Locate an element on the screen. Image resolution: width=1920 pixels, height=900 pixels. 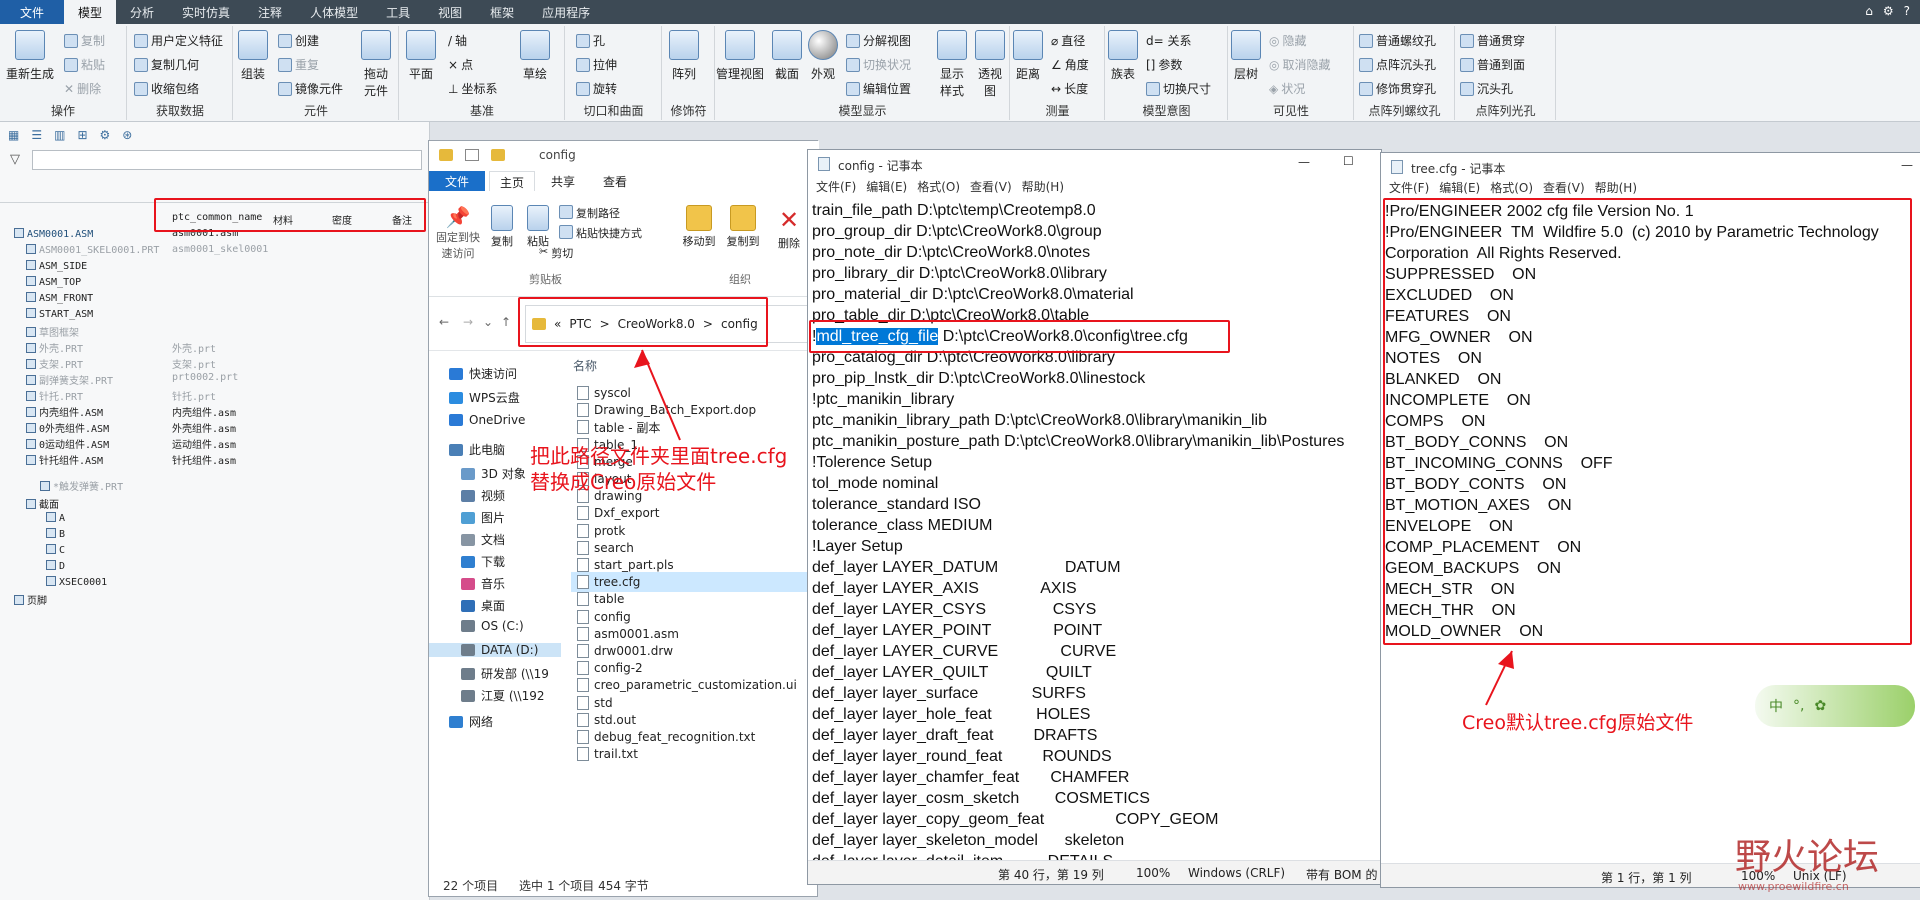
watermark-logo: 野火论坛 is located at coordinates (1807, 857).